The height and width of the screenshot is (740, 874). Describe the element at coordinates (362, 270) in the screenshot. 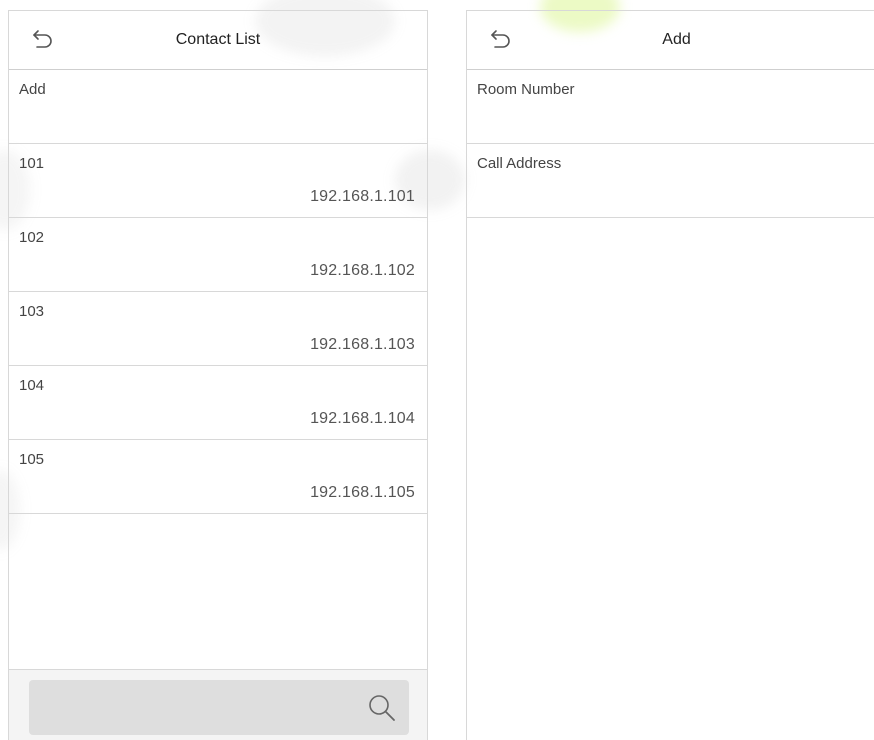

I see `call-address: 192.168.1.102` at that location.